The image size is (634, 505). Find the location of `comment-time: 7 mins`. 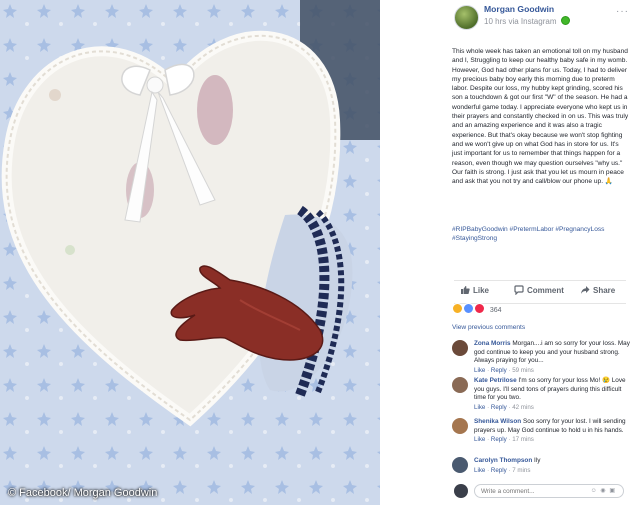

comment-time: 7 mins is located at coordinates (521, 470).